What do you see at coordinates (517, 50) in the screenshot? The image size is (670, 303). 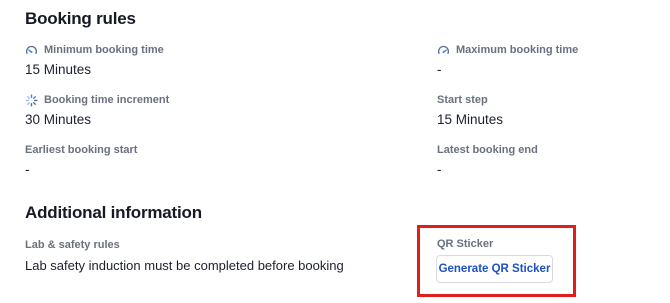 I see `maximum-booking-time-label: Maximum booking time` at bounding box center [517, 50].